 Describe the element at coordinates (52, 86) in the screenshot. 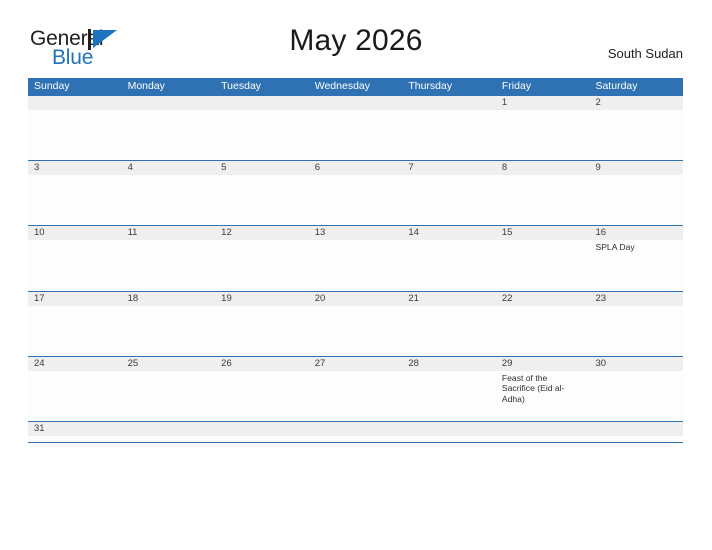

I see `weekday-header-sunday: Sunday` at that location.